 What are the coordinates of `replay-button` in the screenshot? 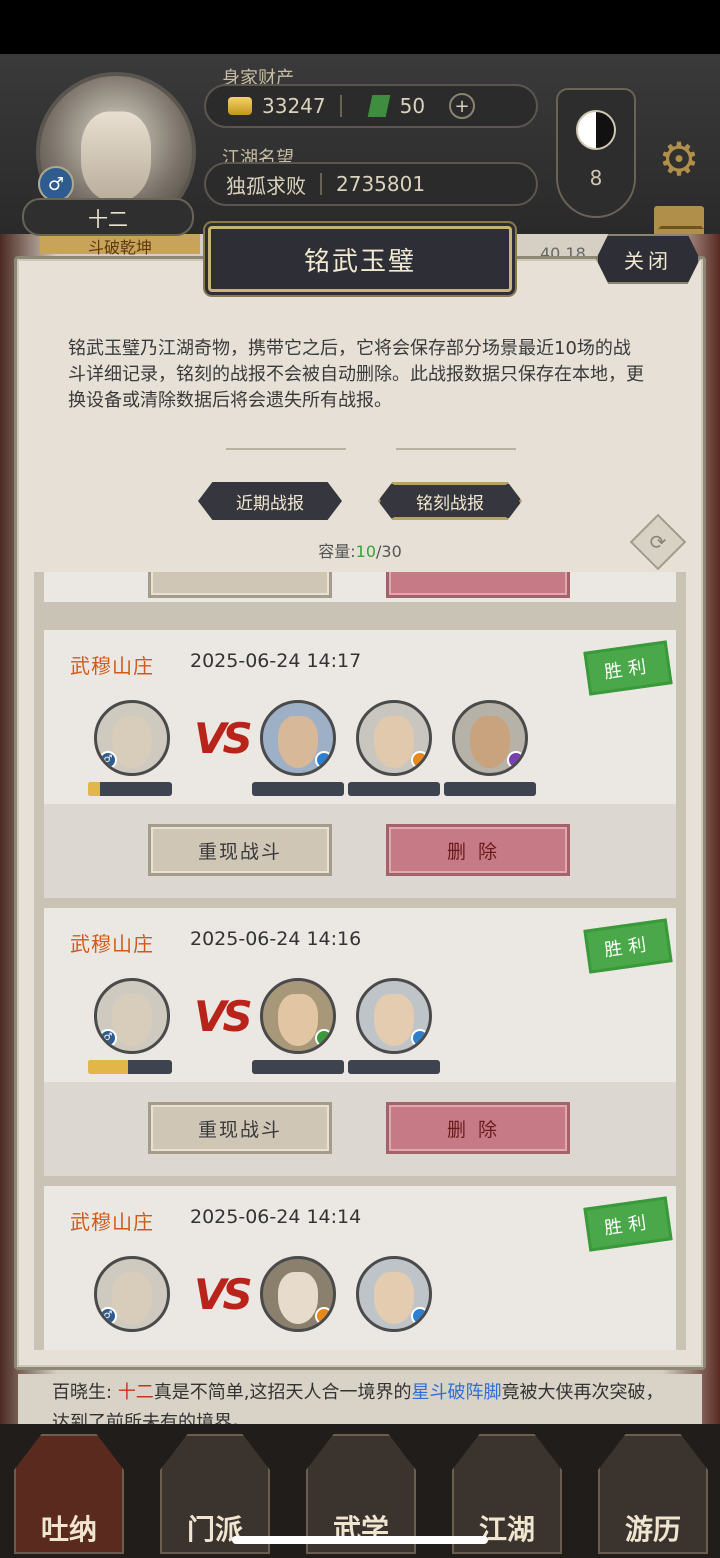 It's located at (240, 585).